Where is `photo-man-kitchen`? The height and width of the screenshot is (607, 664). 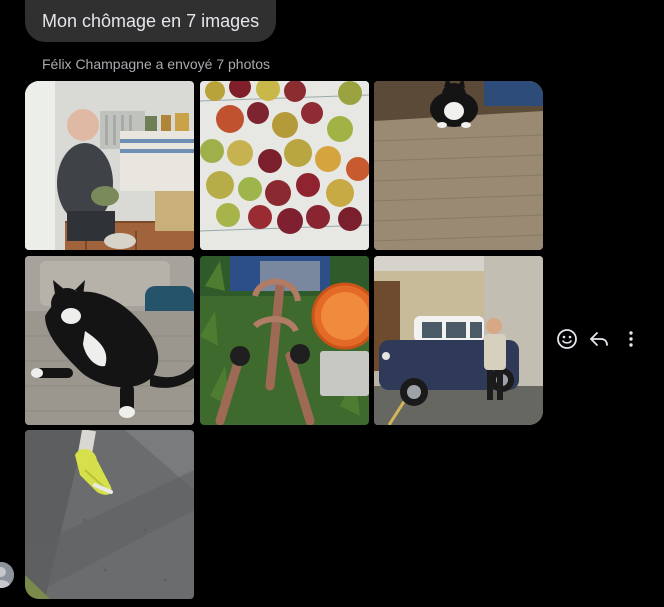 photo-man-kitchen is located at coordinates (109, 165).